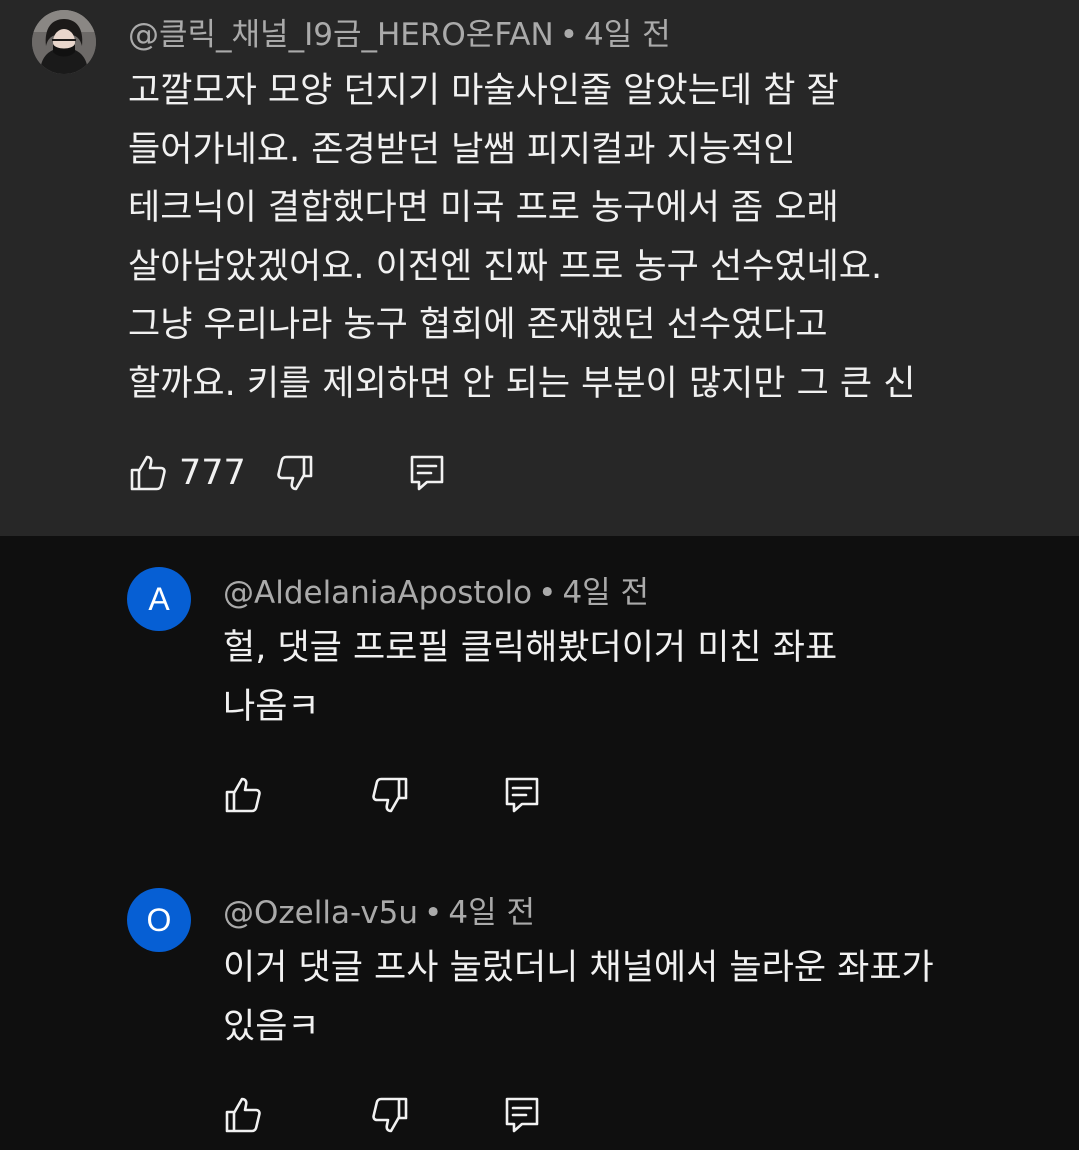 This screenshot has height=1150, width=1079. Describe the element at coordinates (212, 473) in the screenshot. I see `like-count: 777` at that location.